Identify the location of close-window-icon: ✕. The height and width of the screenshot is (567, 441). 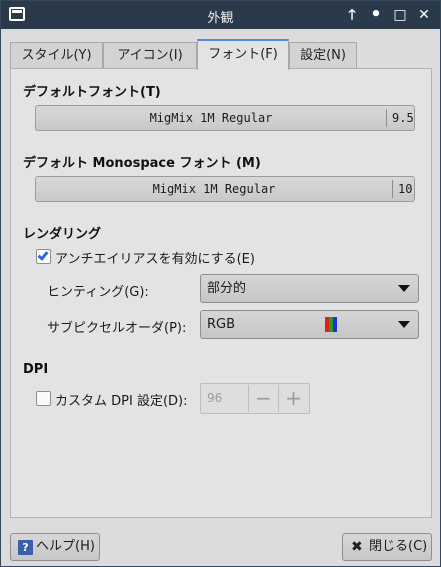
(424, 15).